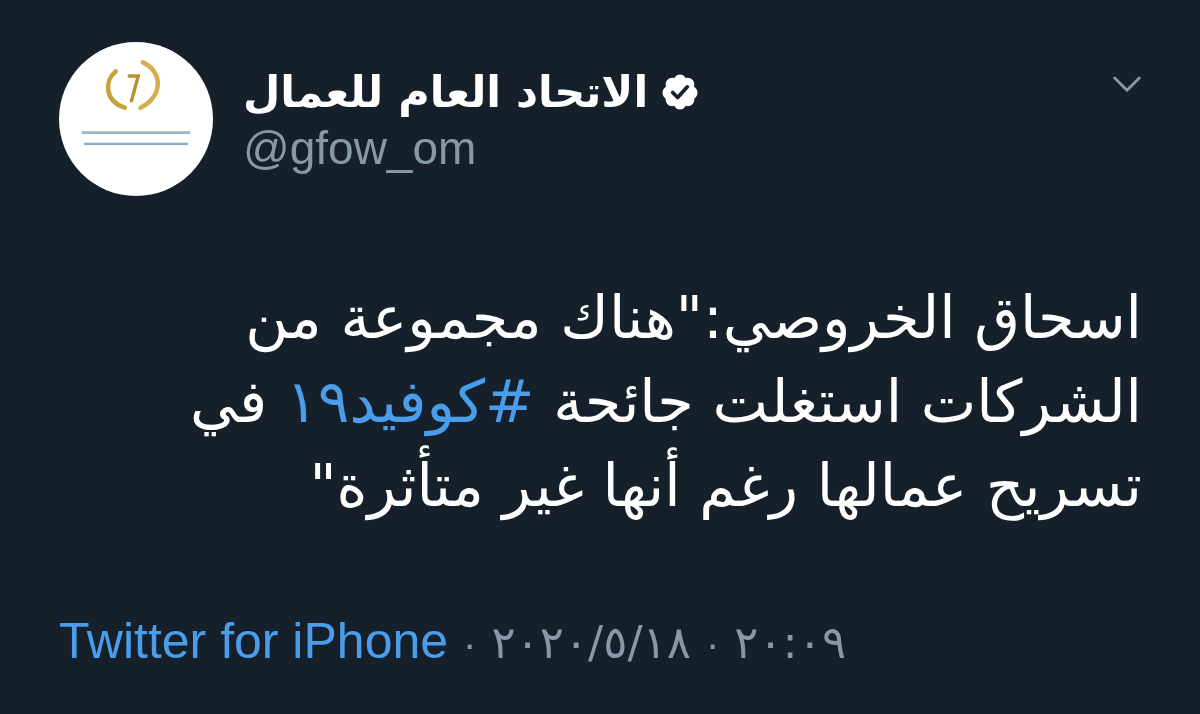  I want to click on avatar-logo, so click(136, 119).